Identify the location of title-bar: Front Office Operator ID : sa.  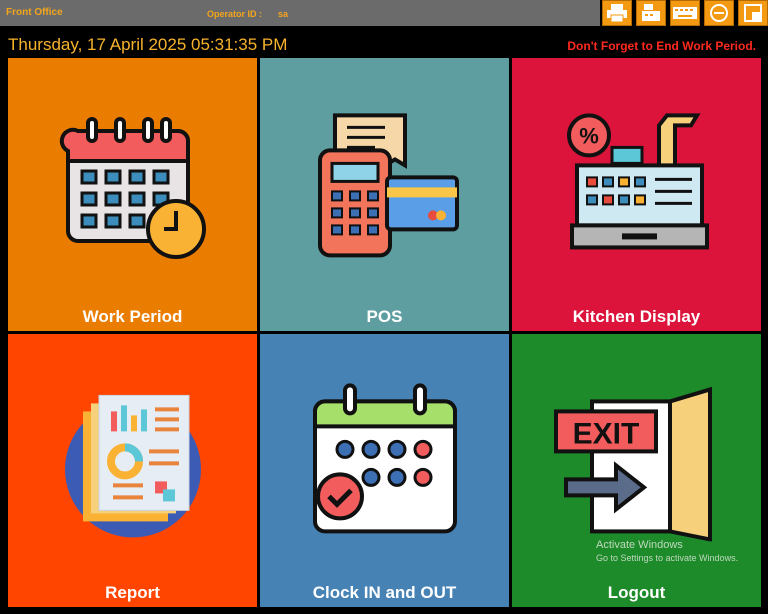
(300, 13).